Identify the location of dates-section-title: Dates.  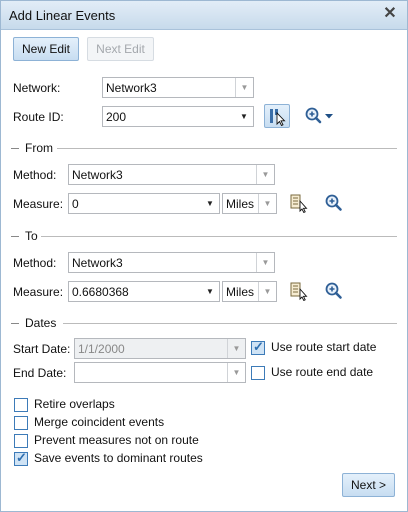
(41, 323).